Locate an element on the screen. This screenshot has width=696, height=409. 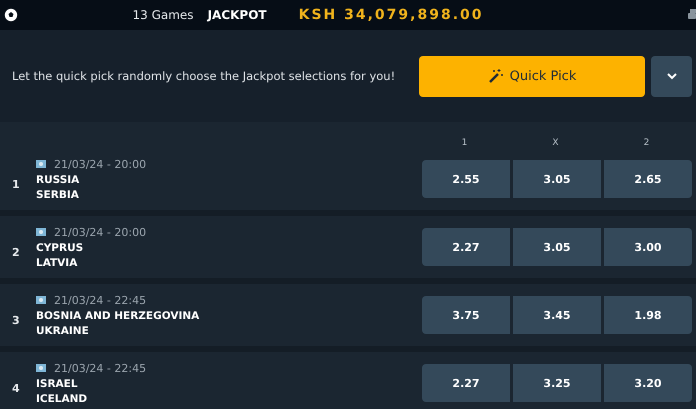
column-header: 2 is located at coordinates (646, 143).